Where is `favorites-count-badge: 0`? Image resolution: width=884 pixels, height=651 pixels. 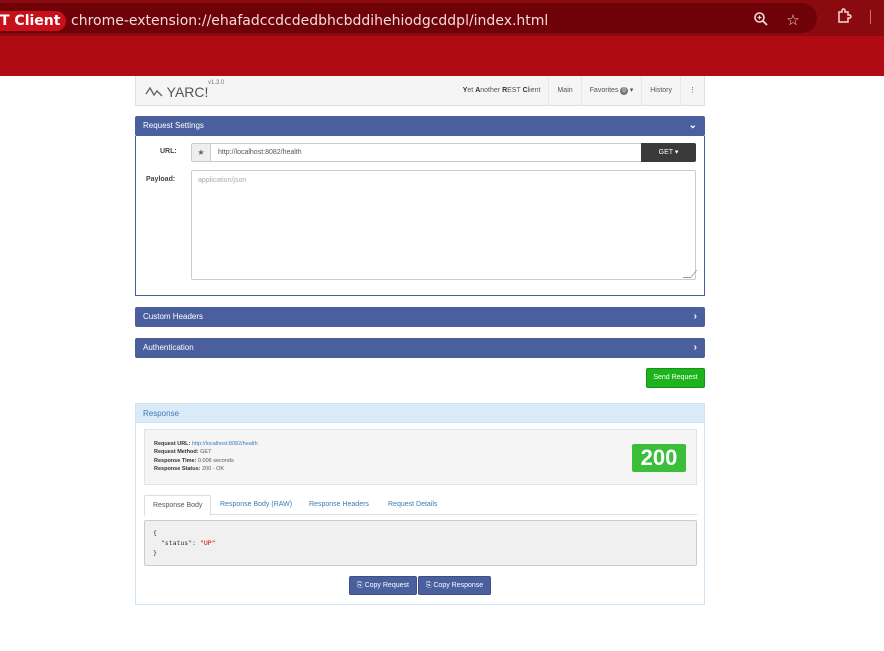
favorites-count-badge: 0 is located at coordinates (624, 91).